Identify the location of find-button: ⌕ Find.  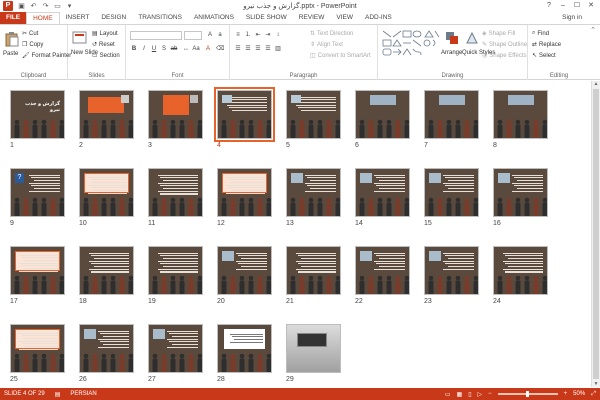
(540, 33).